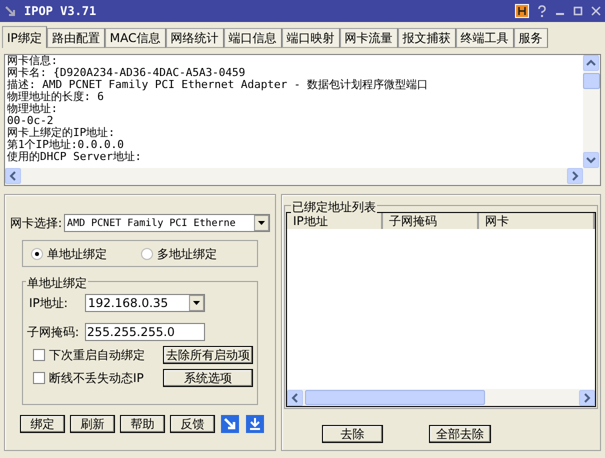  Describe the element at coordinates (208, 378) in the screenshot. I see `option-button: 系统选项` at that location.